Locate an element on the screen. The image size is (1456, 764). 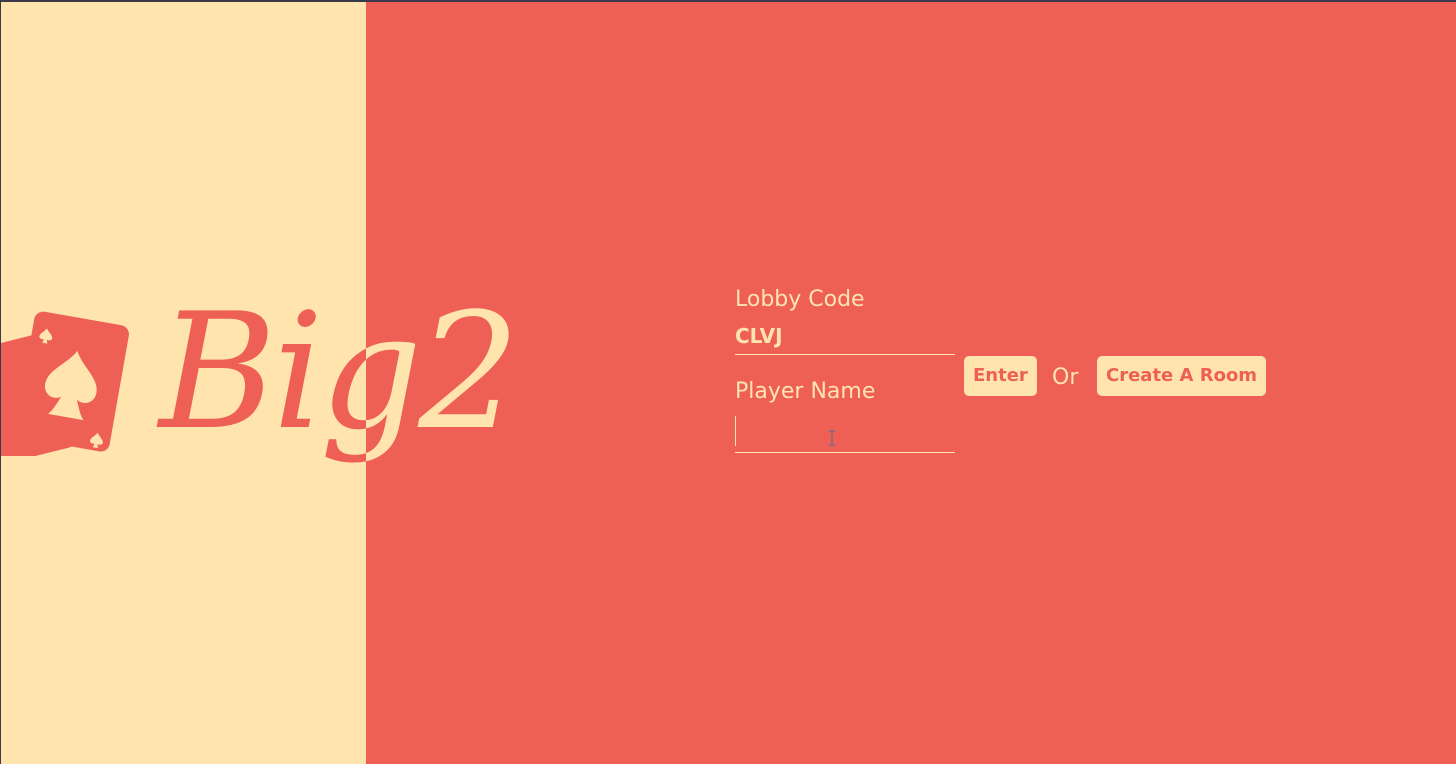
lobby-row: Enter Or Create A Room is located at coordinates (1015, 355).